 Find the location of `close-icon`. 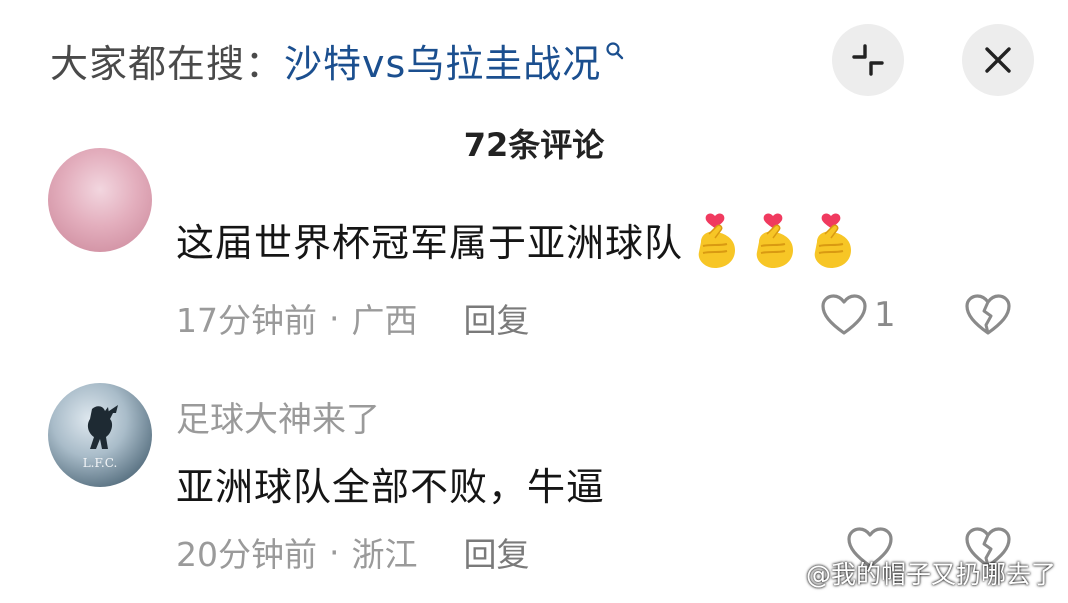

close-icon is located at coordinates (998, 60).